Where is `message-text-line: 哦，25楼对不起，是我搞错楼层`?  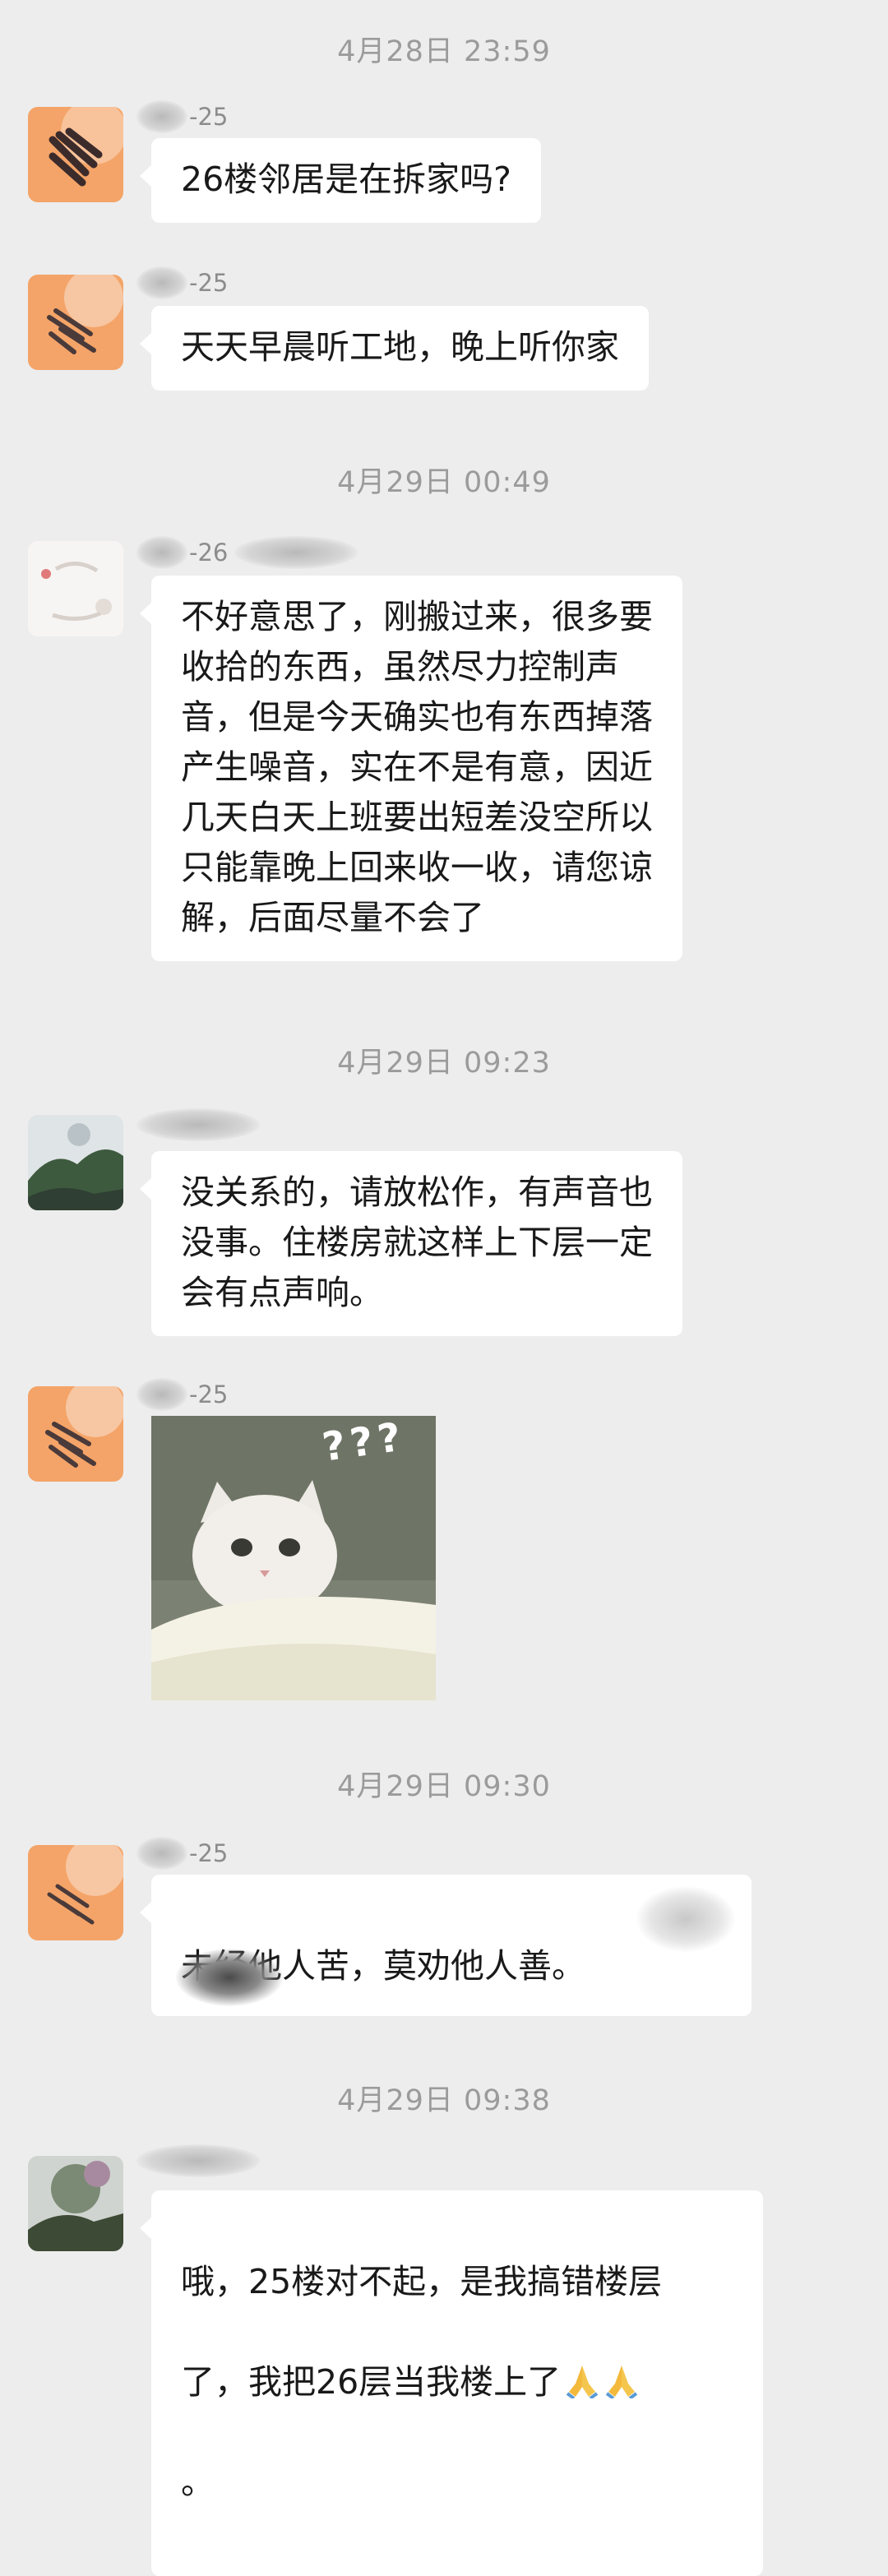
message-text-line: 哦，25楼对不起，是我搞错楼层 is located at coordinates (422, 2281).